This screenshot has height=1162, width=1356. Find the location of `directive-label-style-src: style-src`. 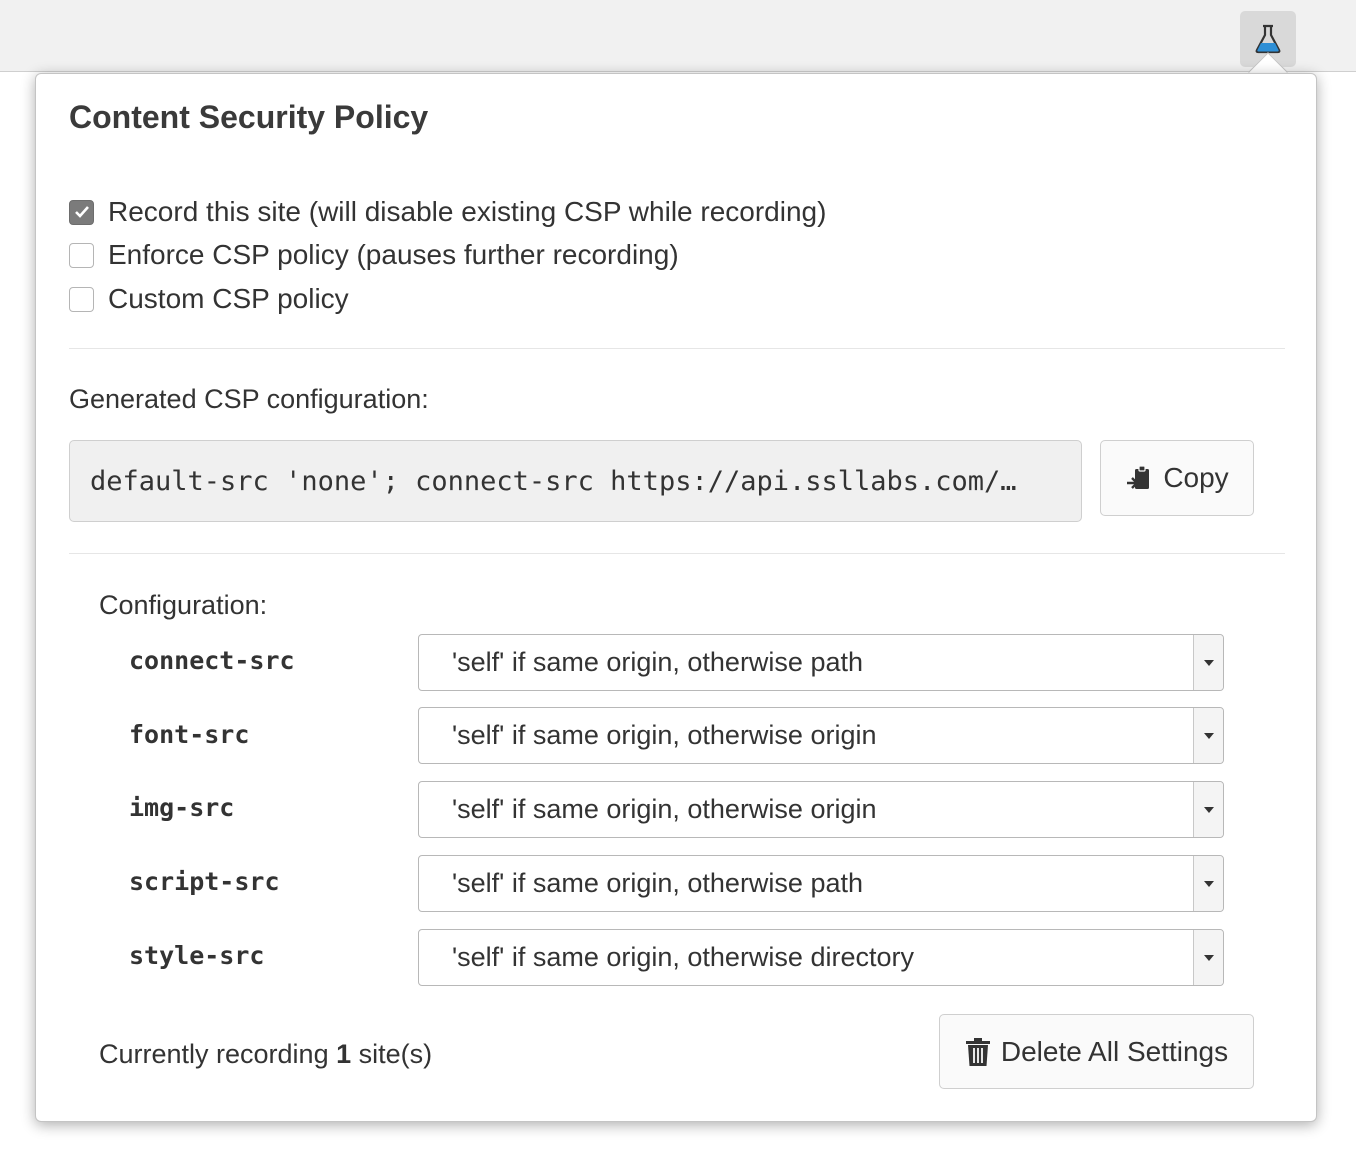

directive-label-style-src: style-src is located at coordinates (197, 955).